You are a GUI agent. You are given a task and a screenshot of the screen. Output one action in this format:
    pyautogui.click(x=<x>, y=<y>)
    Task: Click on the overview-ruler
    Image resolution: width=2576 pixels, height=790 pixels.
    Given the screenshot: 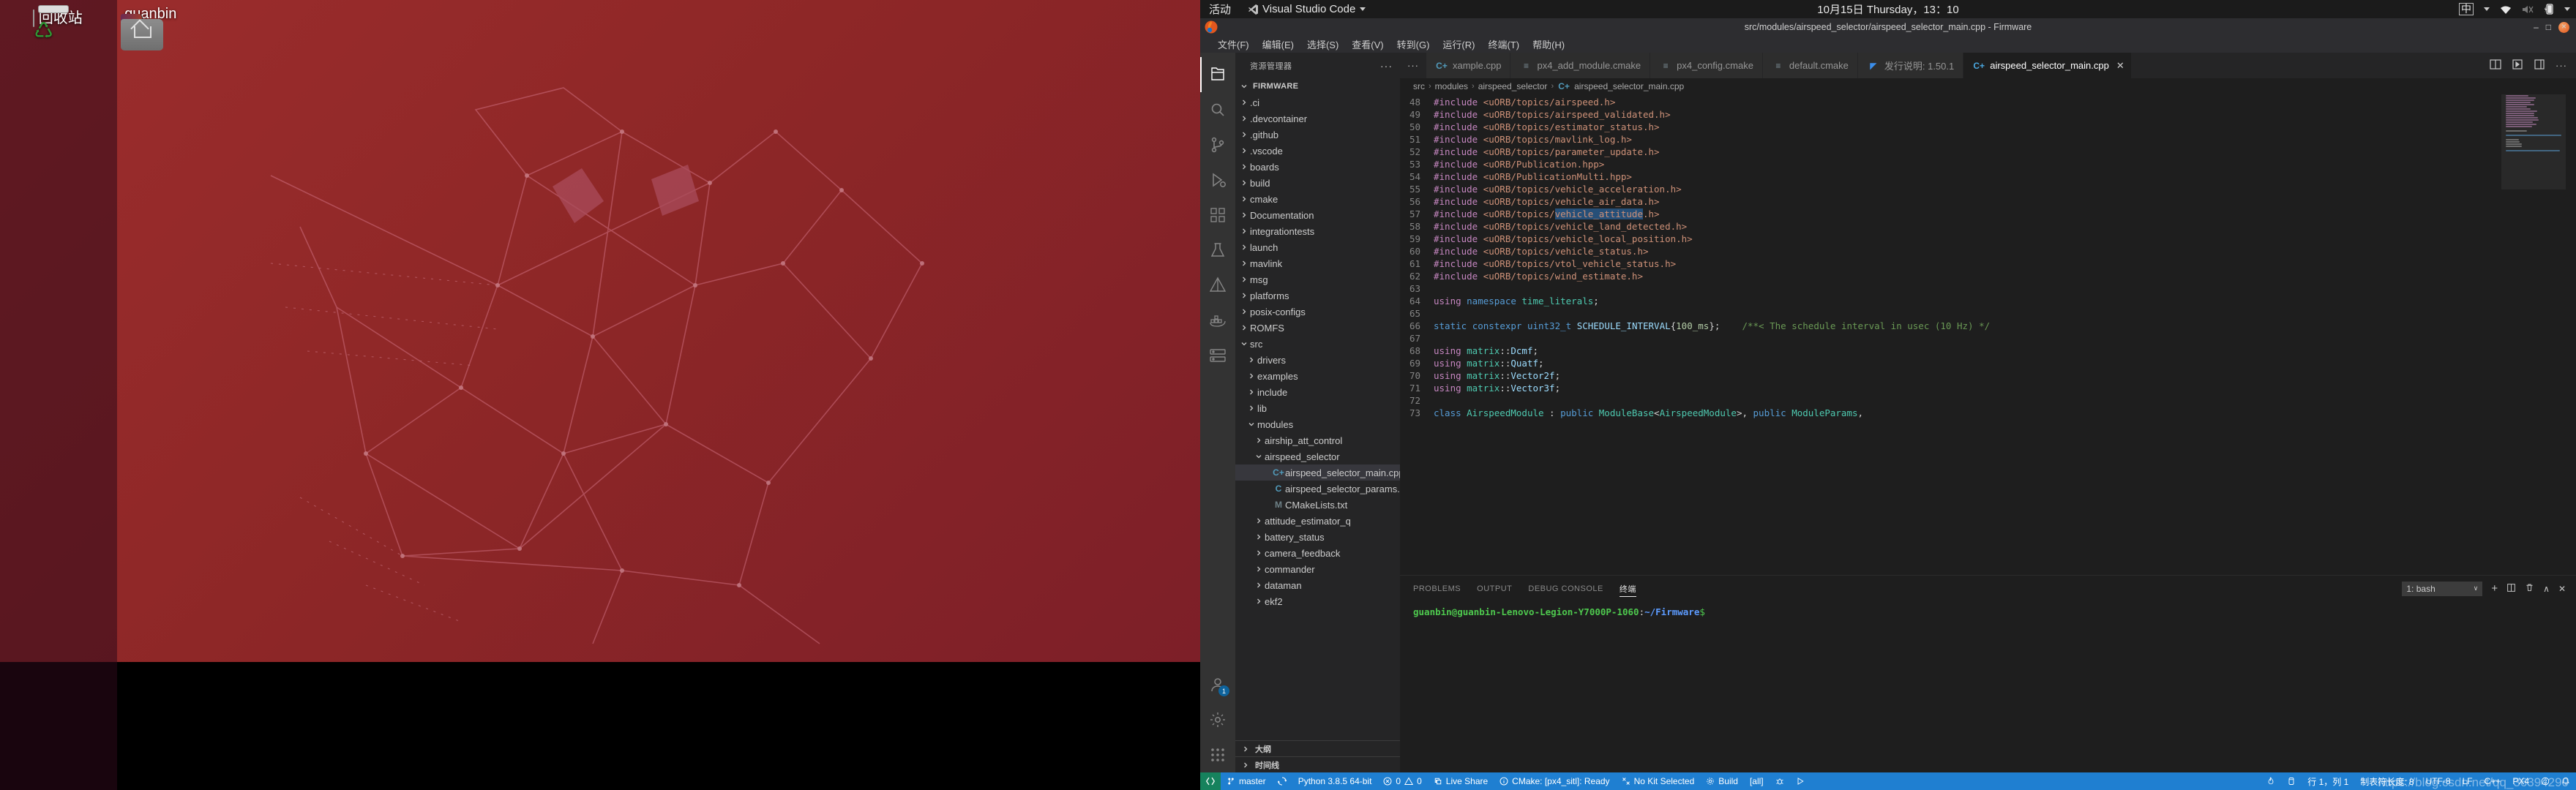 What is the action you would take?
    pyautogui.click(x=2571, y=334)
    